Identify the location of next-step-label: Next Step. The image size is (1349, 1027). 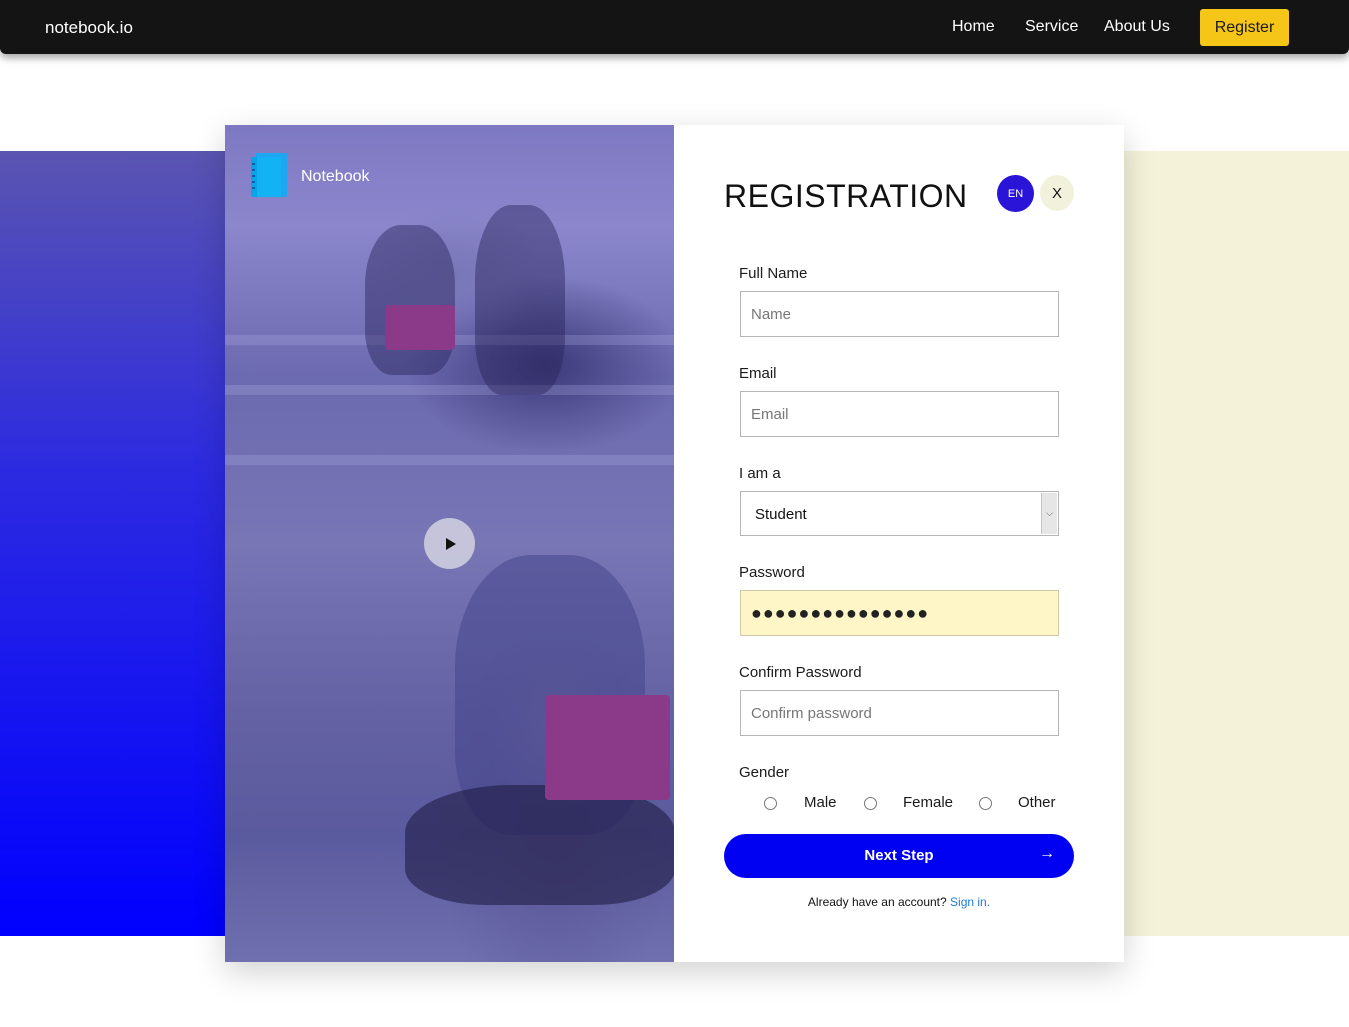
(899, 855).